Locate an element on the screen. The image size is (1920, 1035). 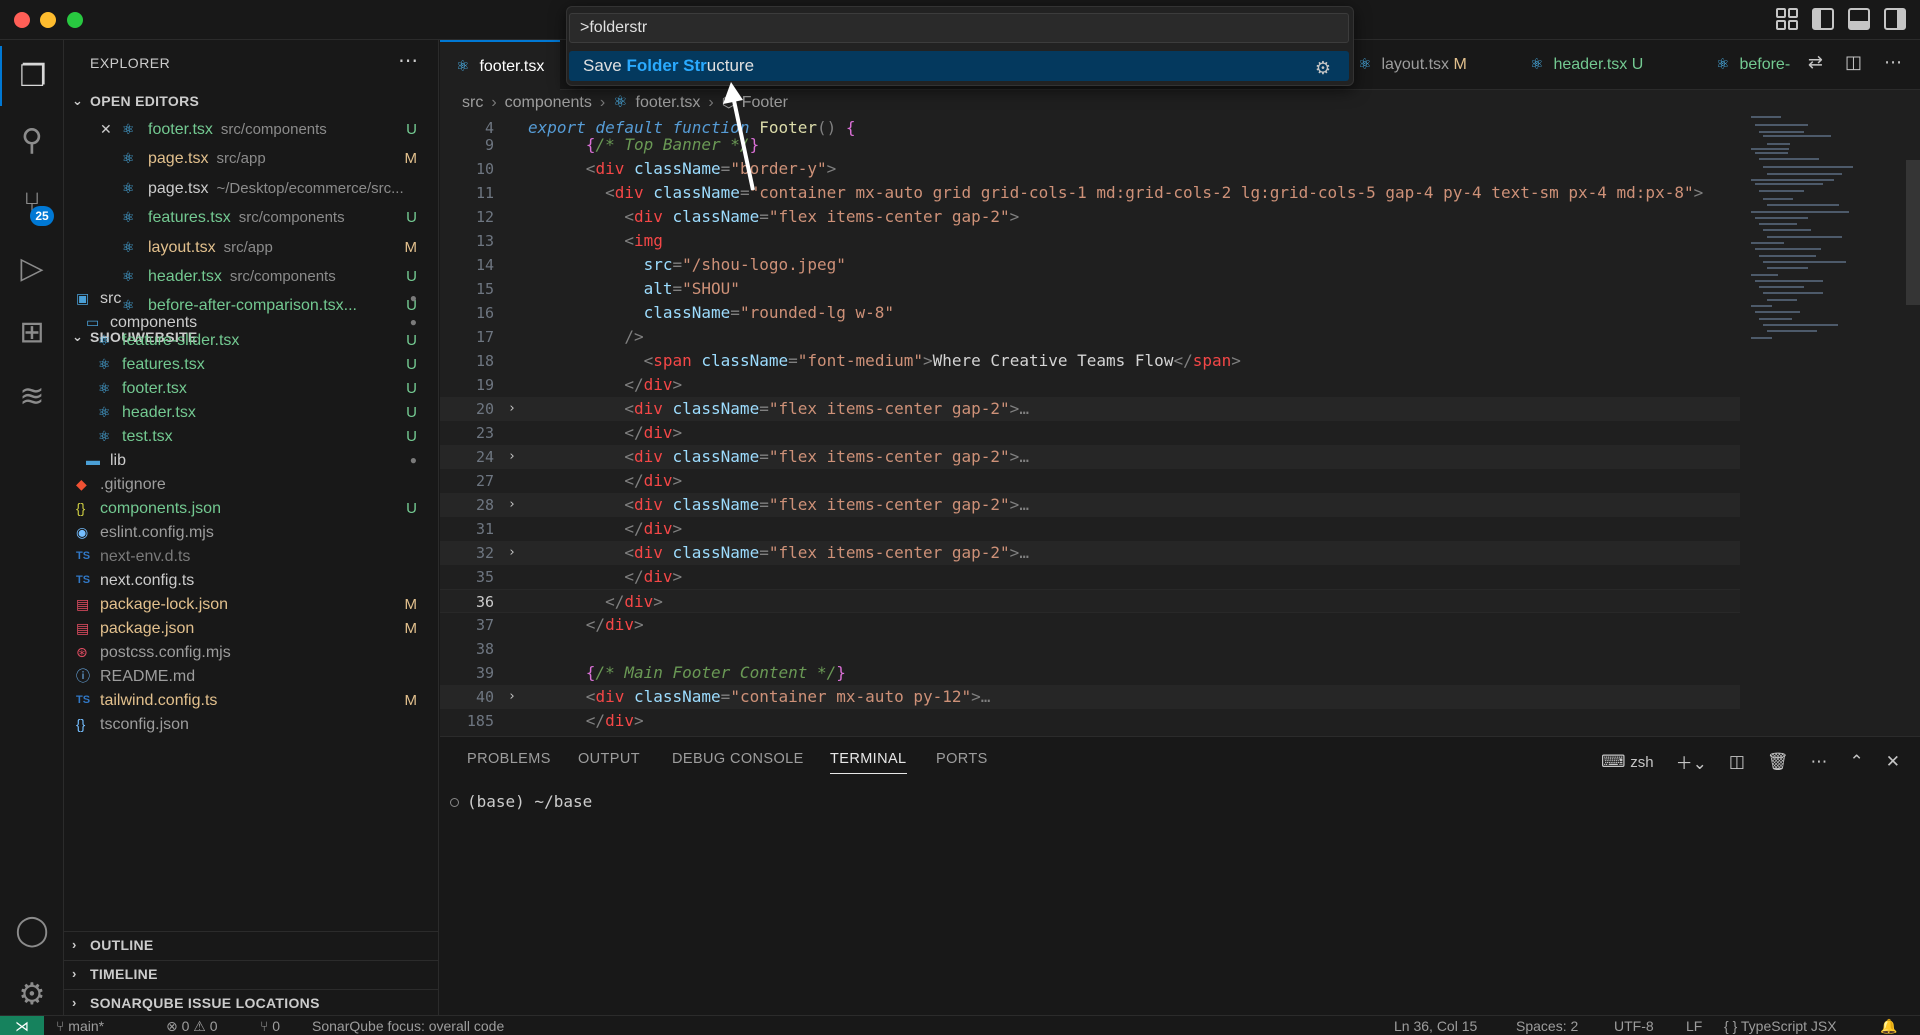
code-line: 37 </div> is located at coordinates (1090, 625).